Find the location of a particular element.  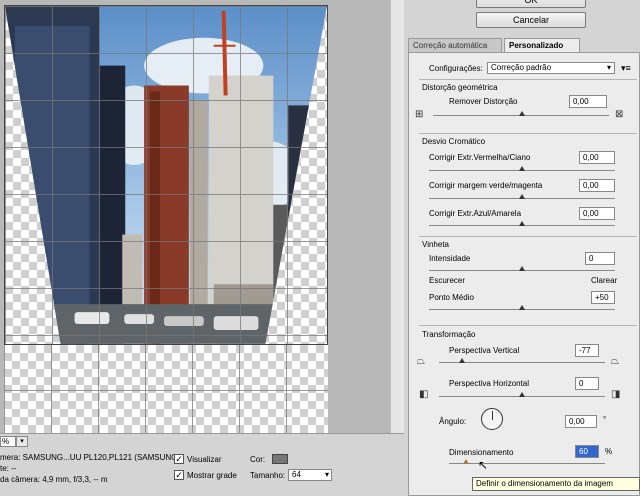

mouse-cursor-icon: ↖ is located at coordinates (483, 465).